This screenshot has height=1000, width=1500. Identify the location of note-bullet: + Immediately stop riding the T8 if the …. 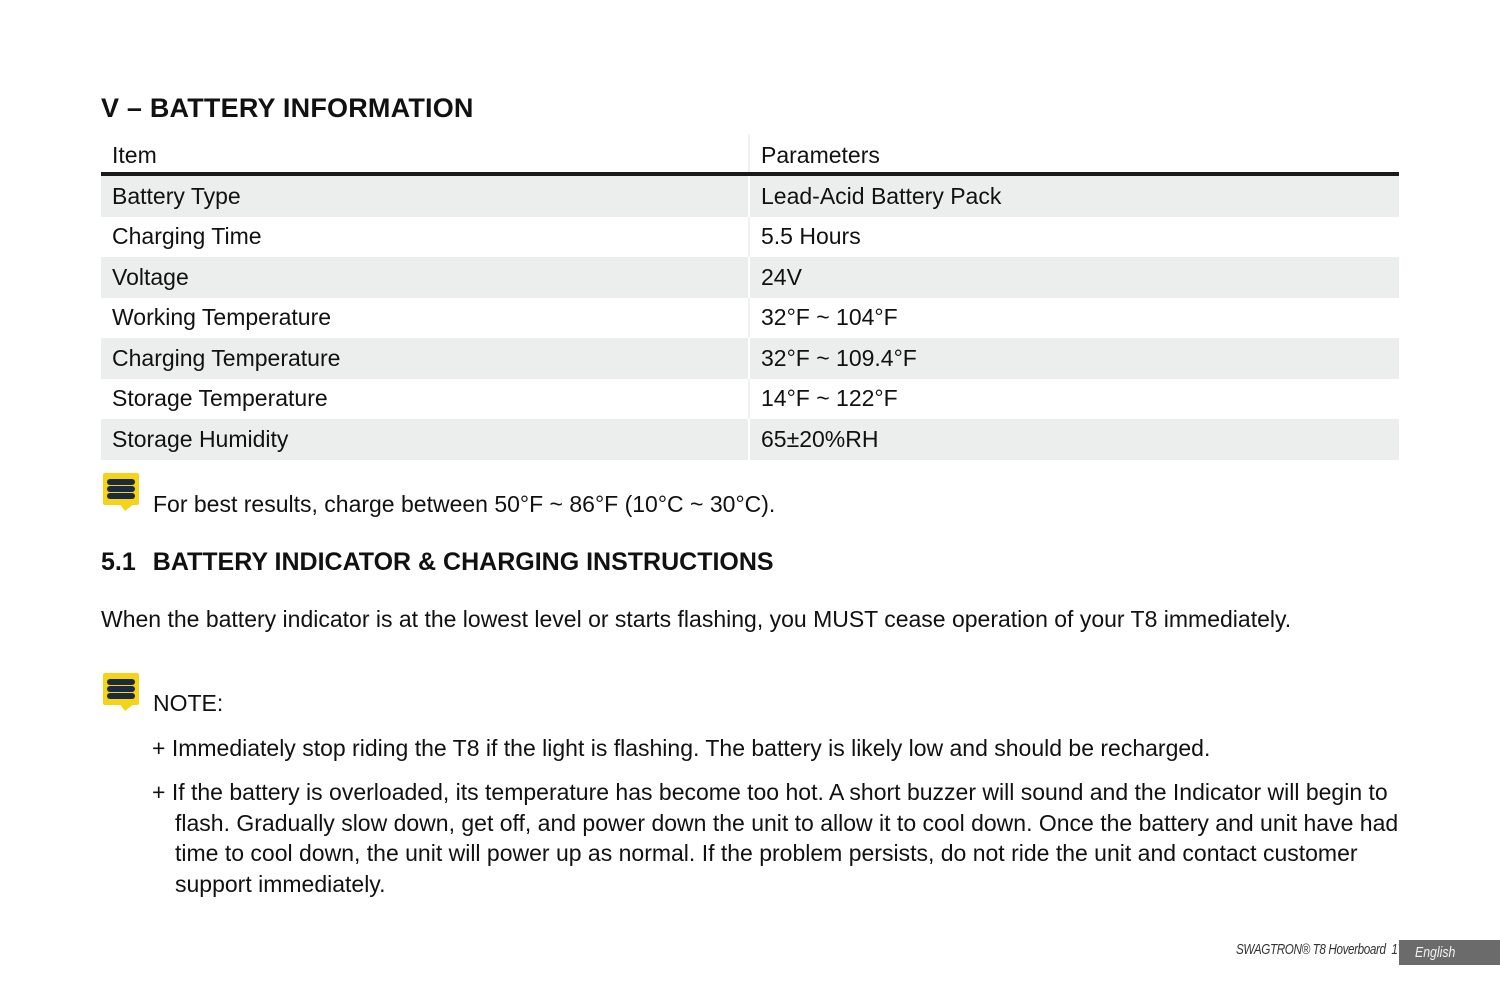
(681, 748).